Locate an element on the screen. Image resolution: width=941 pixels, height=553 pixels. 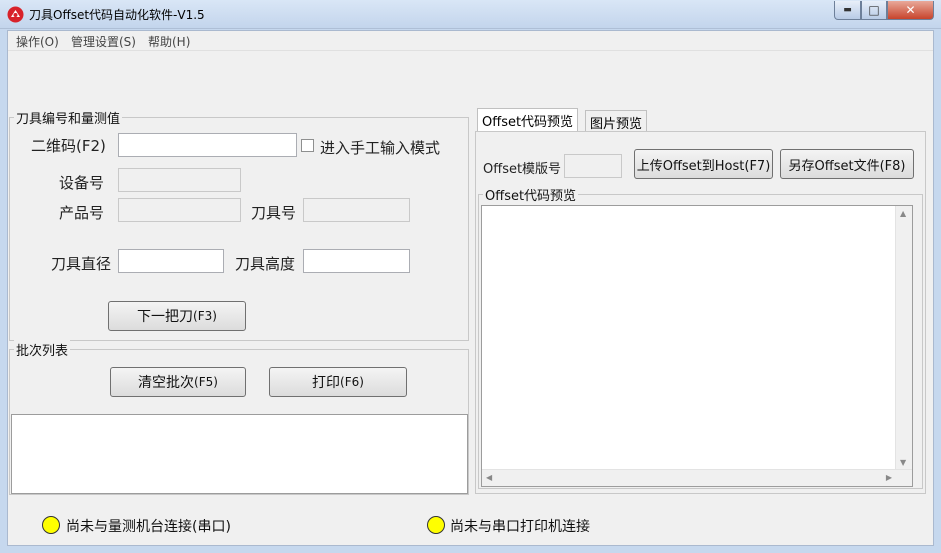
height-input is located at coordinates (356, 261).